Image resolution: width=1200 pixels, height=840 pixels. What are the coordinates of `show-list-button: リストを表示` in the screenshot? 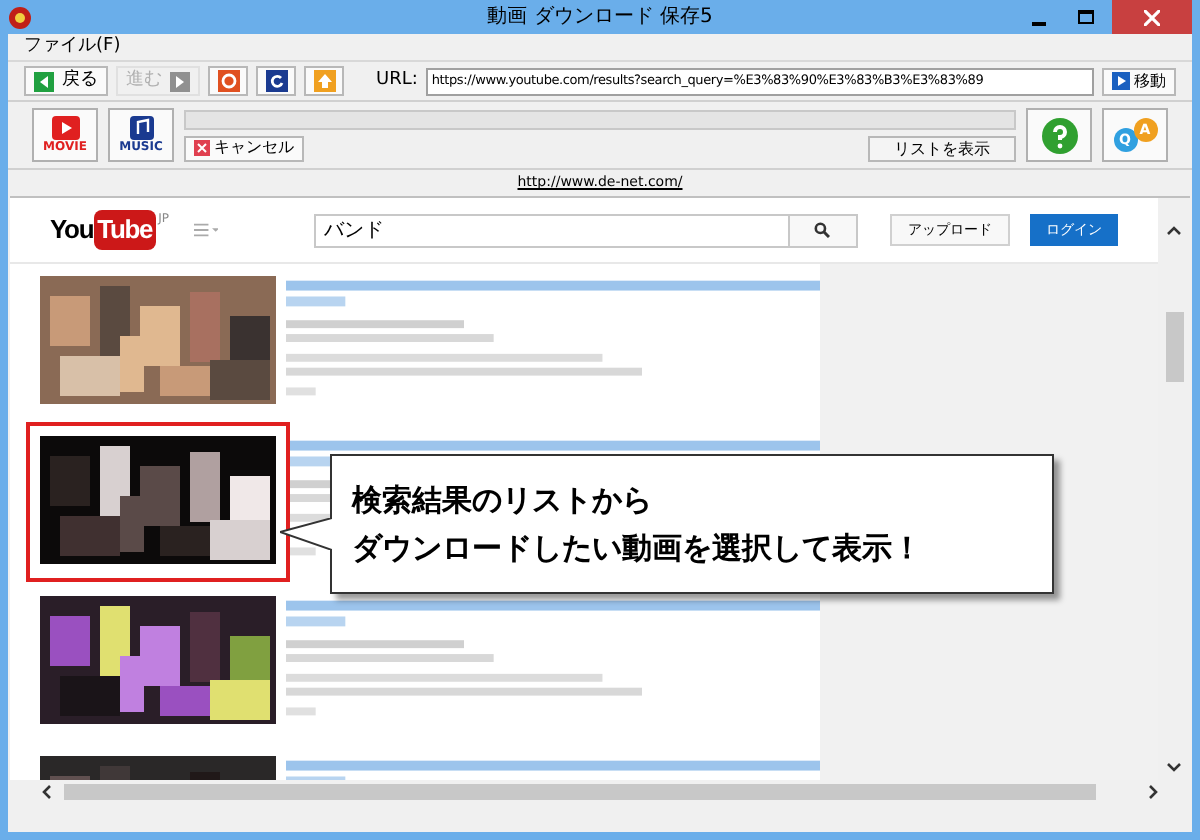 It's located at (942, 148).